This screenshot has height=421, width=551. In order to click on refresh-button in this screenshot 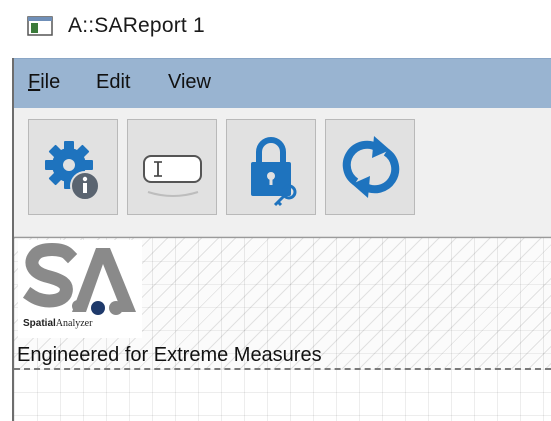, I will do `click(370, 167)`.